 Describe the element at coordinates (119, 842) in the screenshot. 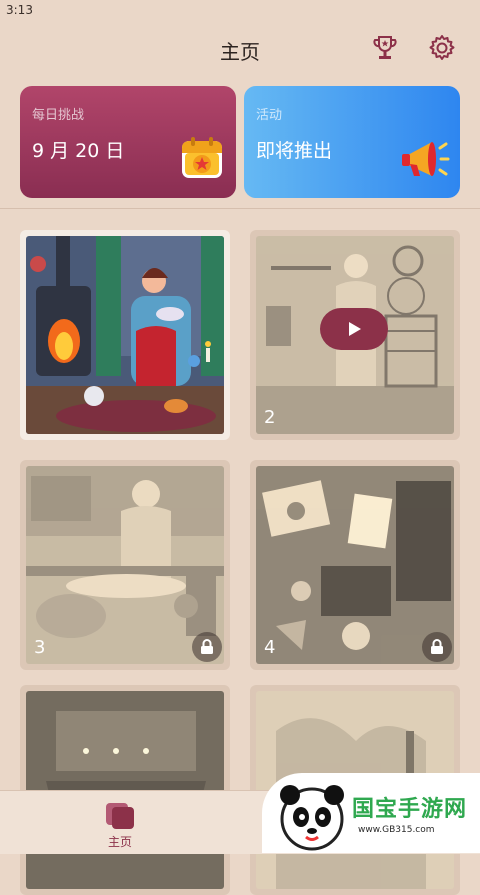

I see `nav-home-label: 主页` at that location.